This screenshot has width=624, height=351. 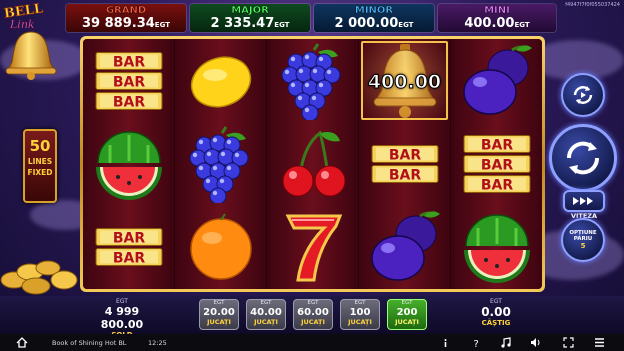 I want to click on jackpot-value: 39 889.34EGT, so click(x=126, y=23).